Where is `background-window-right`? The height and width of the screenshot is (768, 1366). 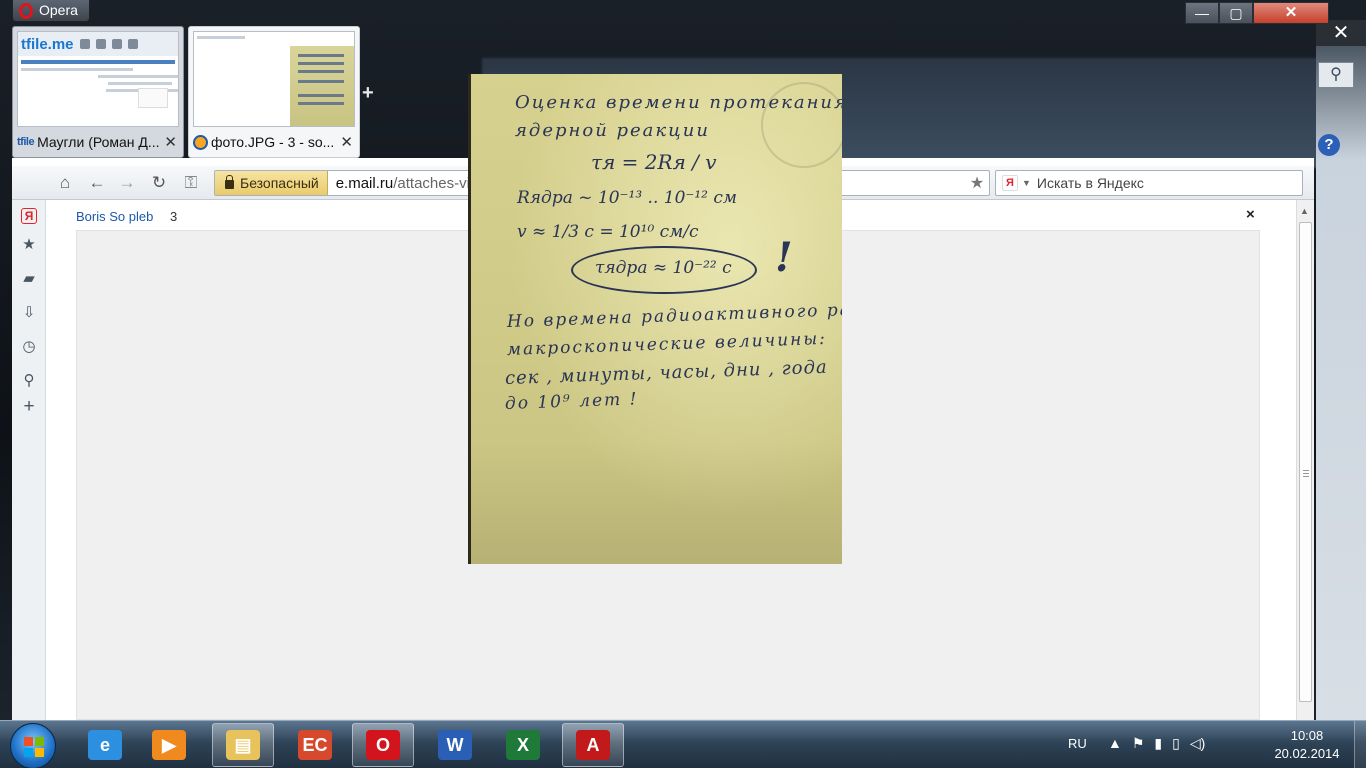 background-window-right is located at coordinates (1341, 370).